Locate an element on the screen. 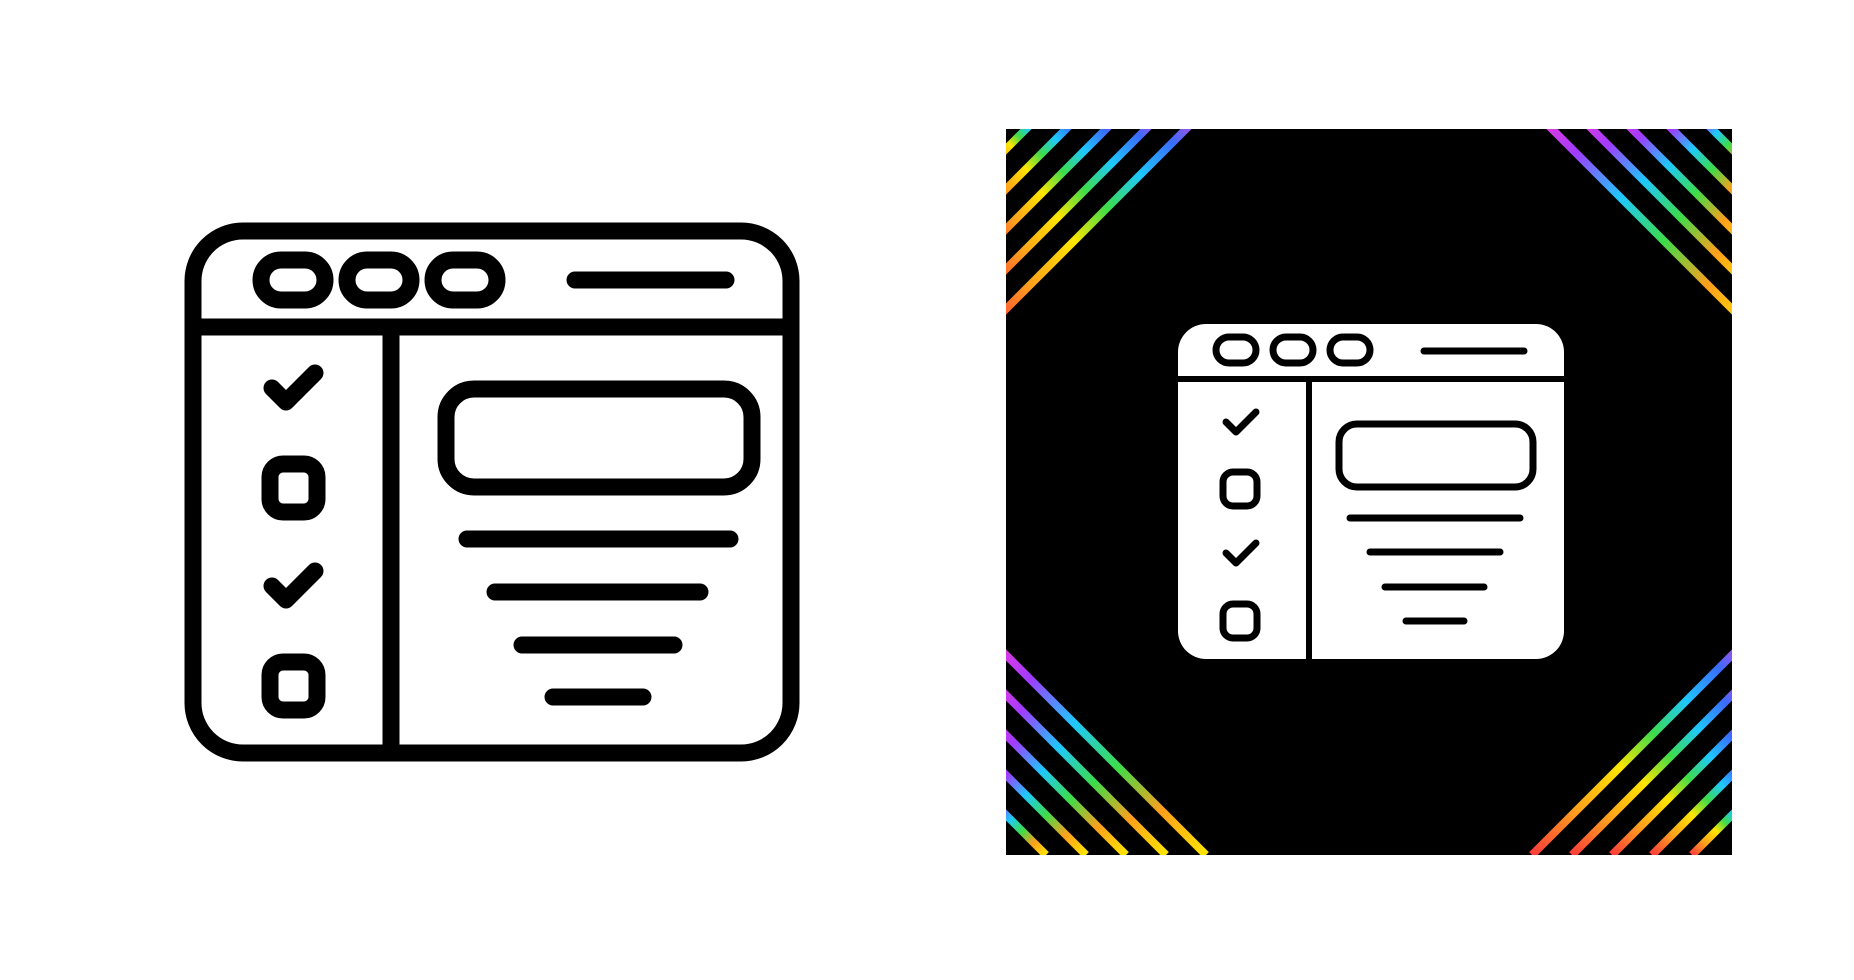  window-buttons is located at coordinates (379, 280).